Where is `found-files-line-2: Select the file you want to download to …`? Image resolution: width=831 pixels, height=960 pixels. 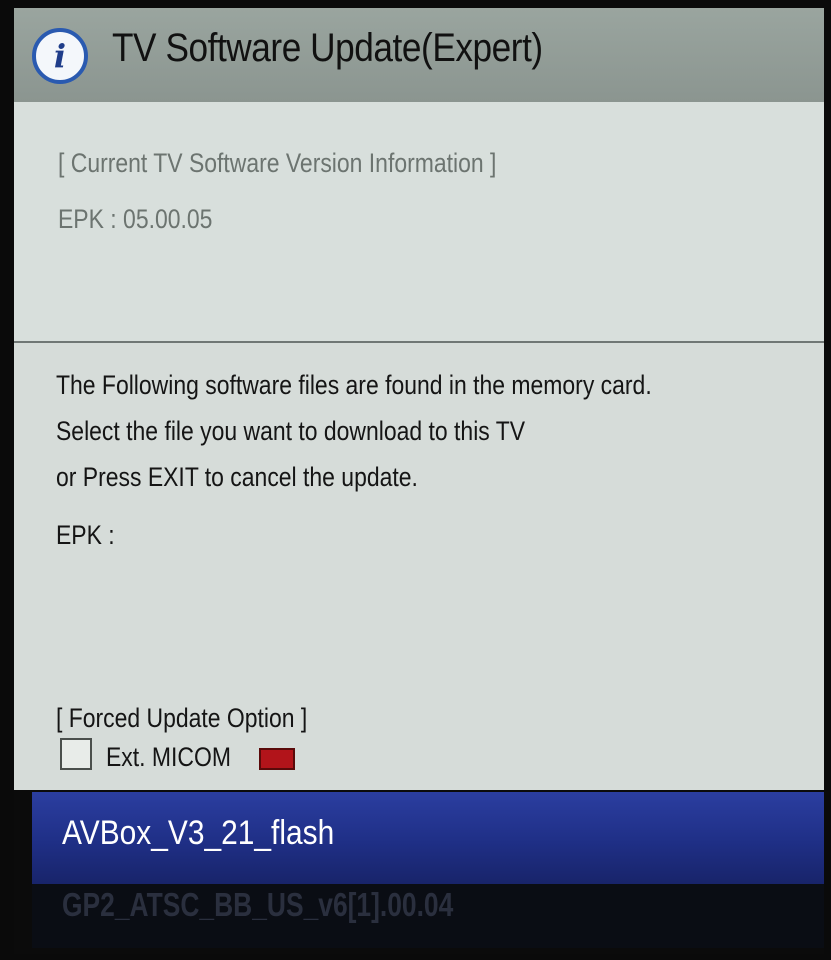 found-files-line-2: Select the file you want to download to … is located at coordinates (291, 431).